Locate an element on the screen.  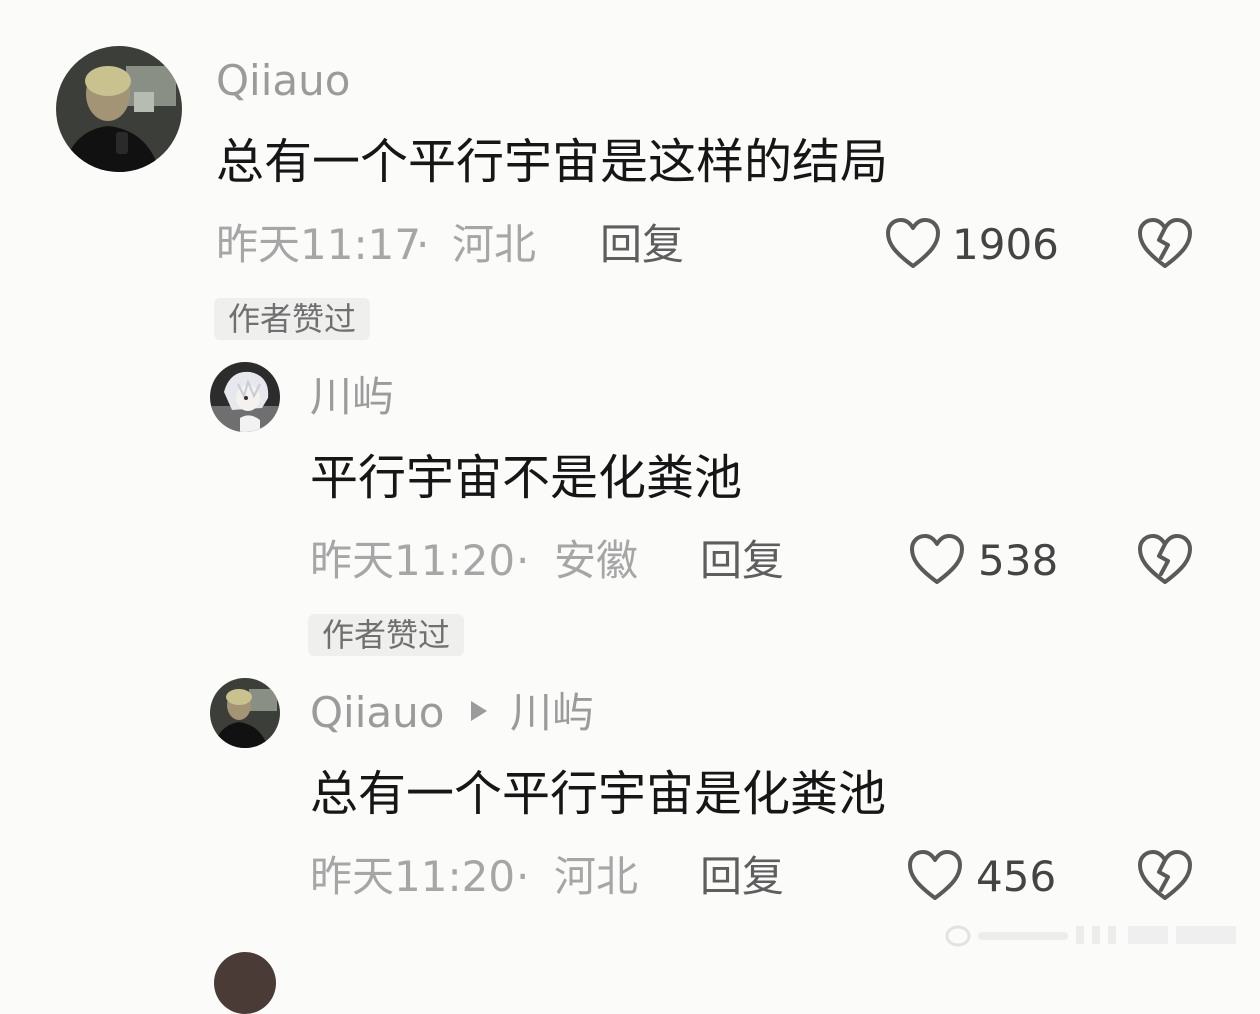
comment-location: 安徽 is located at coordinates (596, 560).